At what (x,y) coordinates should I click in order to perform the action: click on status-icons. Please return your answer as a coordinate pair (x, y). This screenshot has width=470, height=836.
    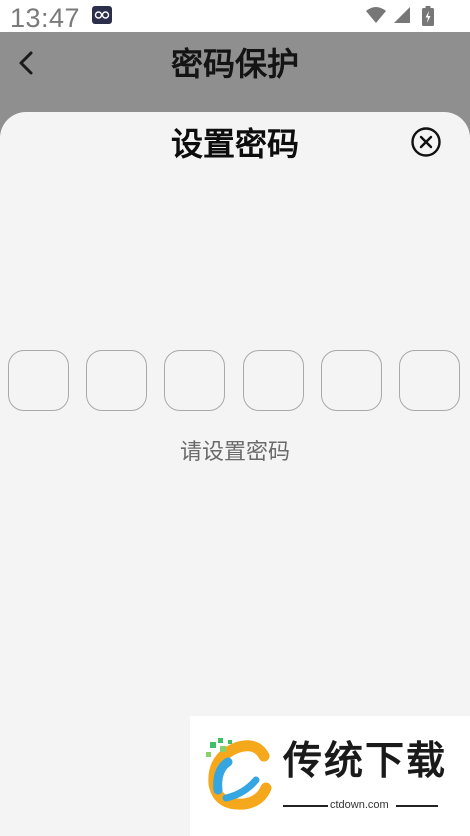
    Looking at the image, I should click on (399, 16).